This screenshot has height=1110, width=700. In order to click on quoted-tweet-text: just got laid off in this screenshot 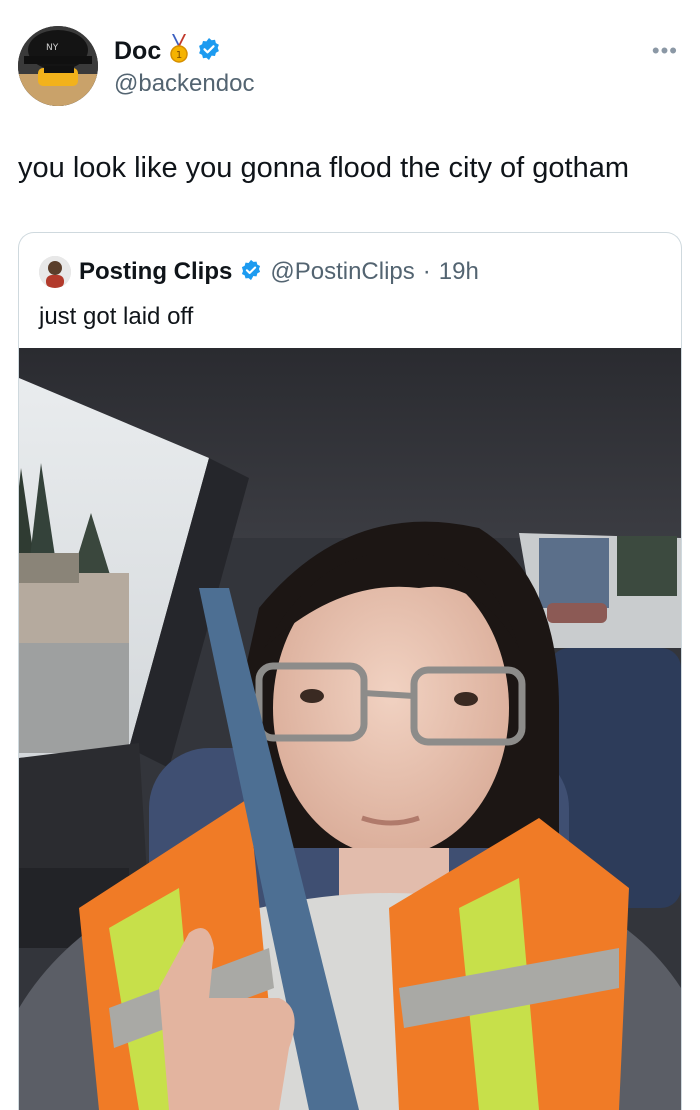, I will do `click(116, 316)`.